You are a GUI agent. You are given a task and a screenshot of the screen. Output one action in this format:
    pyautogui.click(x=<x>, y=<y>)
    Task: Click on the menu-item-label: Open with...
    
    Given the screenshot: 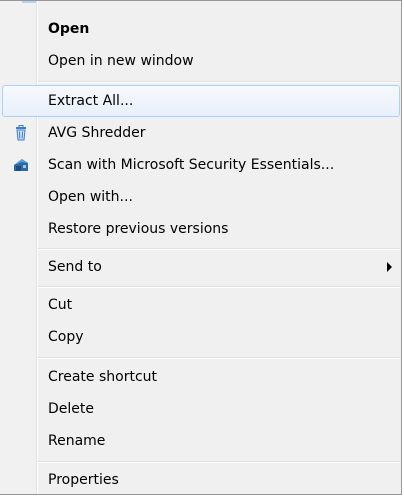 What is the action you would take?
    pyautogui.click(x=90, y=197)
    